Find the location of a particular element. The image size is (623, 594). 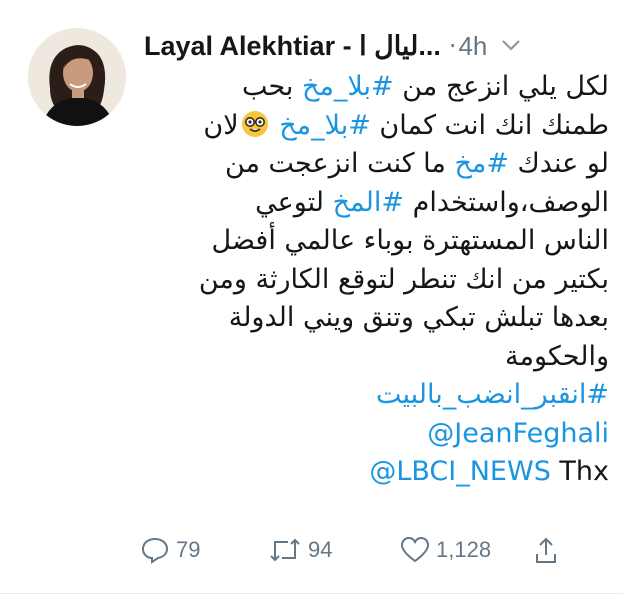

retweet-icon is located at coordinates (285, 550).